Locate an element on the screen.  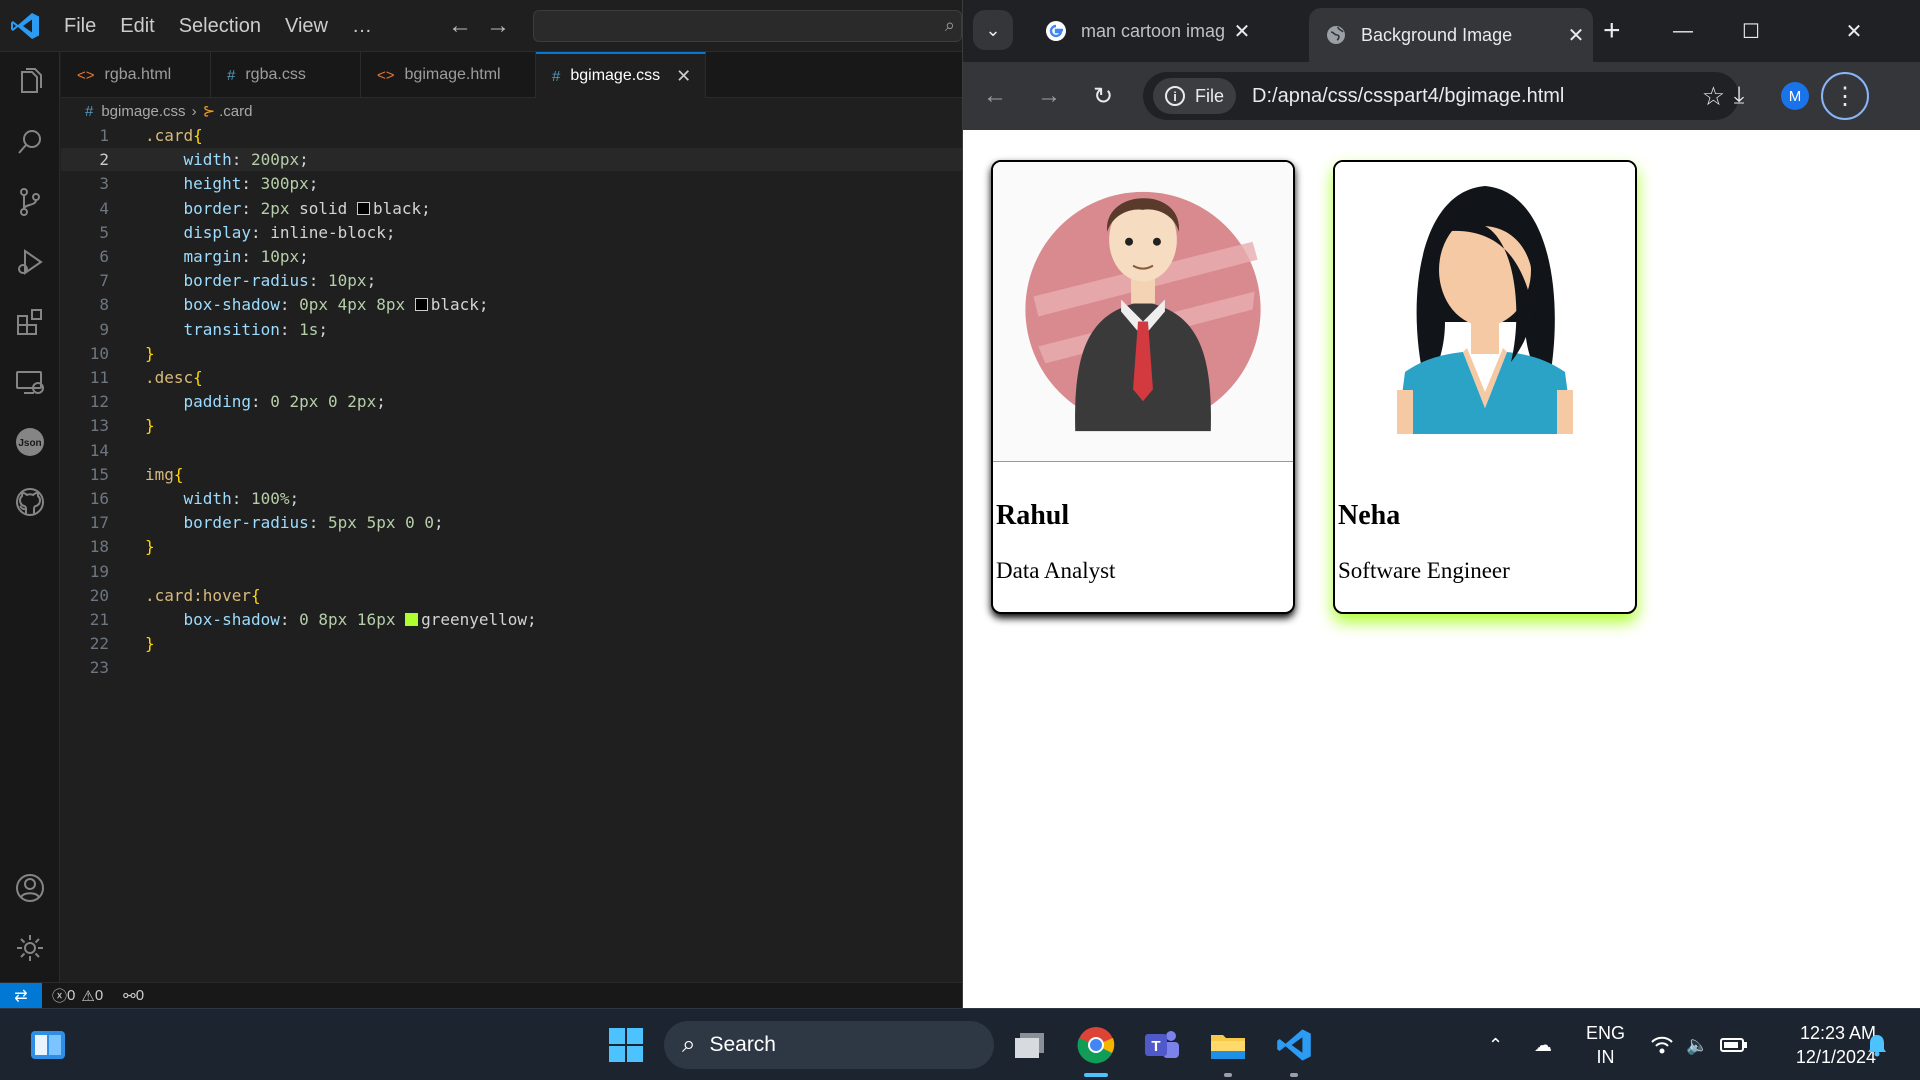
code-line: 4 border: 2px solid black; is located at coordinates (511, 208).